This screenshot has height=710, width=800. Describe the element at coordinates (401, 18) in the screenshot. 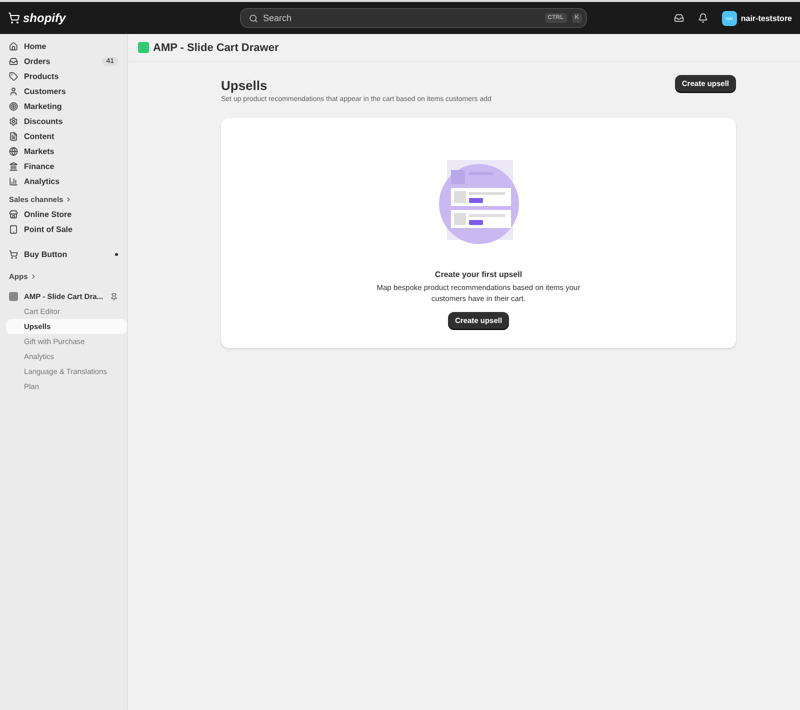

I see `search-field: Search` at that location.